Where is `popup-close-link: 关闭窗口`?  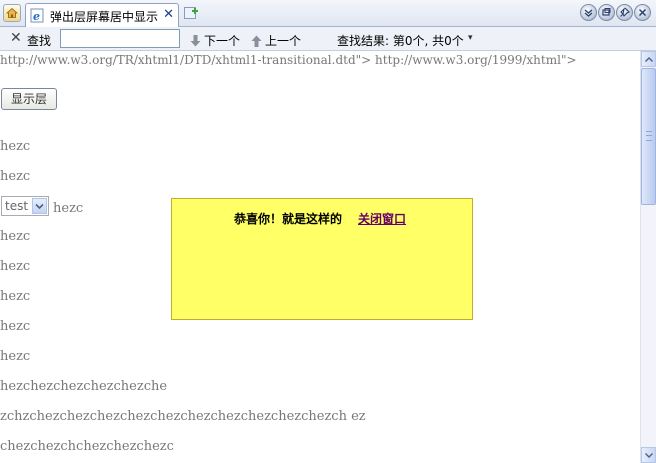 popup-close-link: 关闭窗口 is located at coordinates (382, 218).